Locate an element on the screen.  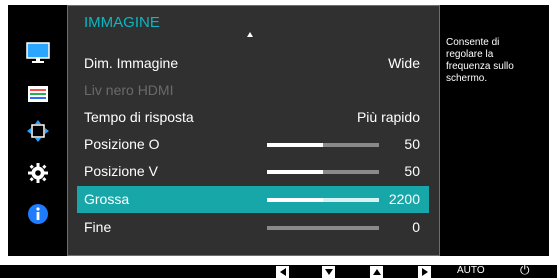
power-icon: ⏻ is located at coordinates (525, 270).